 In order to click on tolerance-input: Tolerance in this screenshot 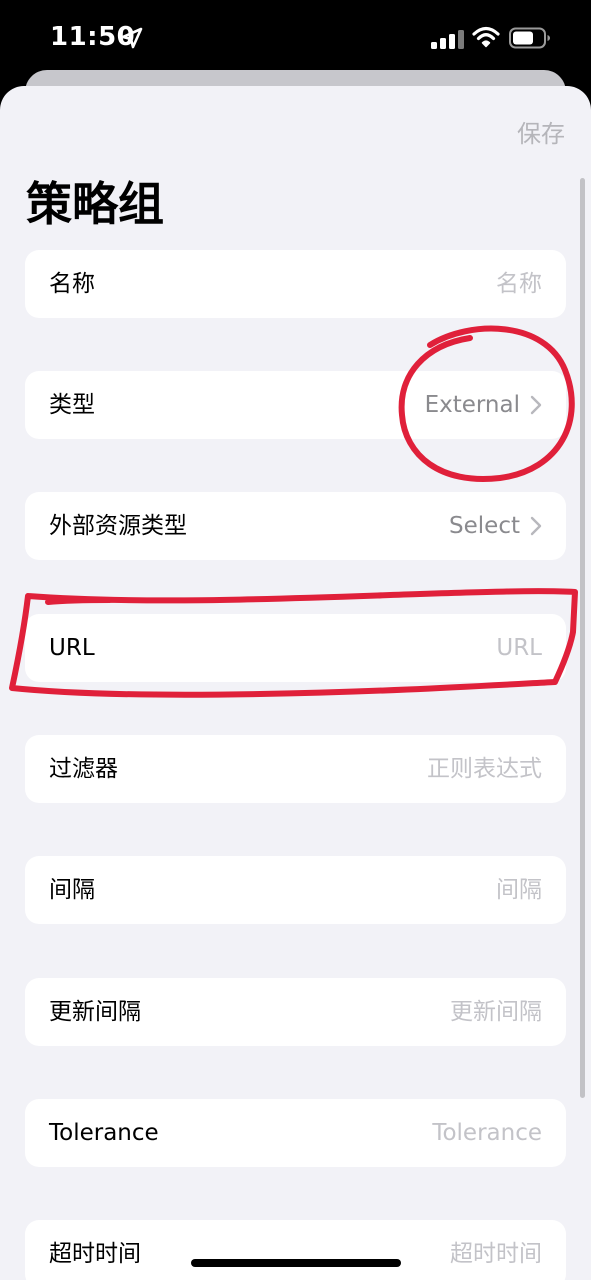, I will do `click(487, 1133)`.